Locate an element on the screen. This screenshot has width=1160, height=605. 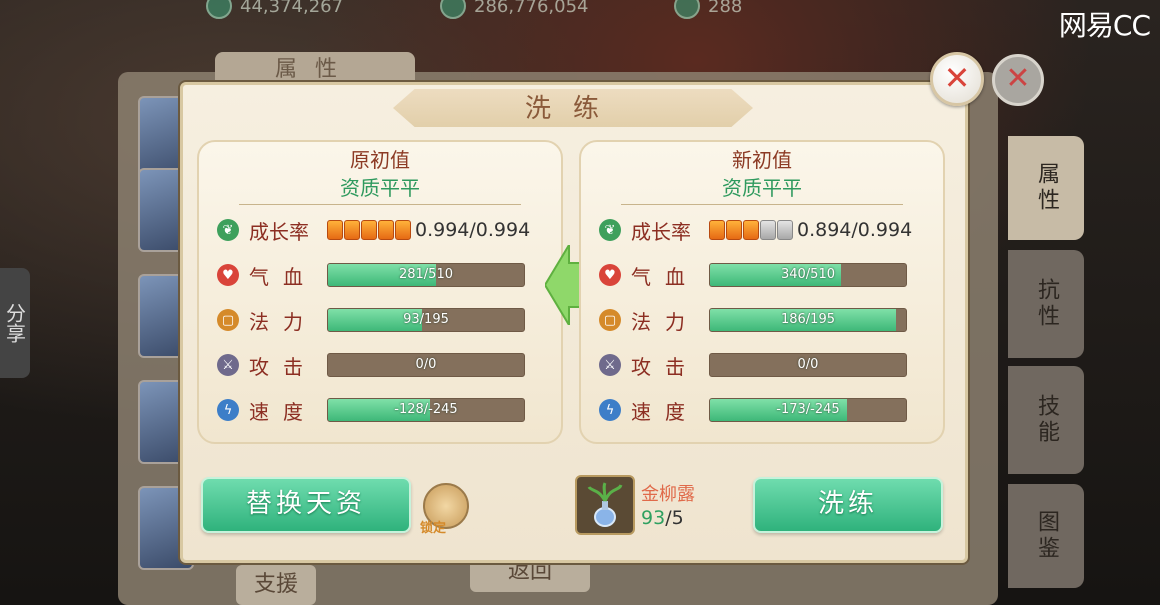
stat-bar: -128/-245 is located at coordinates (426, 410).